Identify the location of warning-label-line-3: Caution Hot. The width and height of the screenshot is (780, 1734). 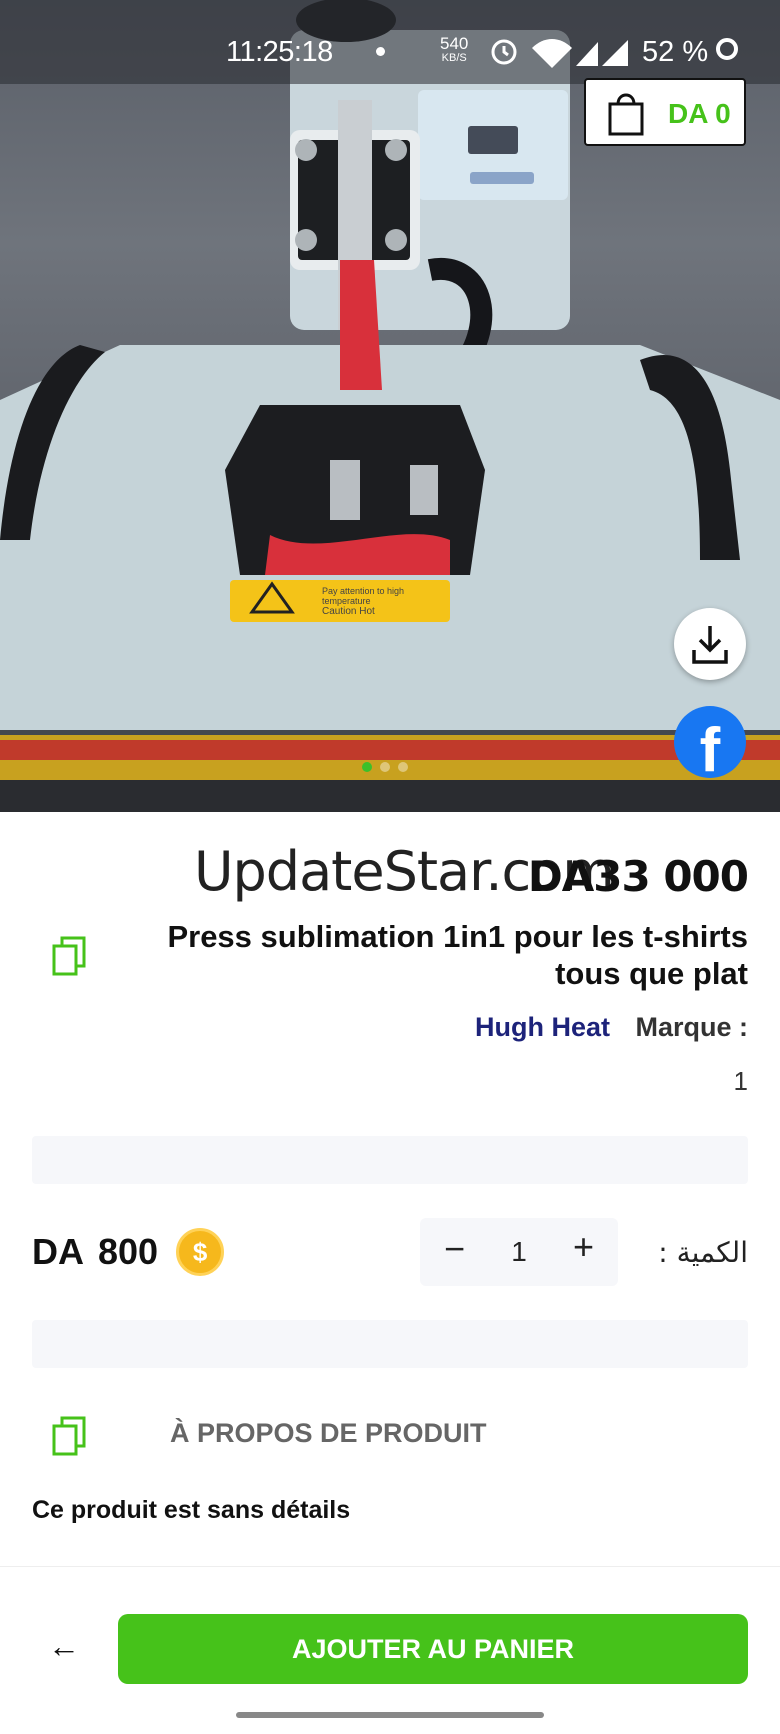
(348, 611).